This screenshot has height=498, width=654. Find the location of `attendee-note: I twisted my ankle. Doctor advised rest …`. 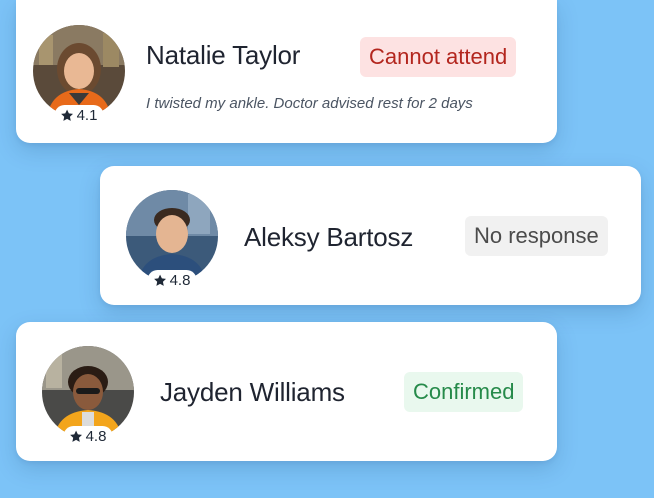

attendee-note: I twisted my ankle. Doctor advised rest … is located at coordinates (309, 103).